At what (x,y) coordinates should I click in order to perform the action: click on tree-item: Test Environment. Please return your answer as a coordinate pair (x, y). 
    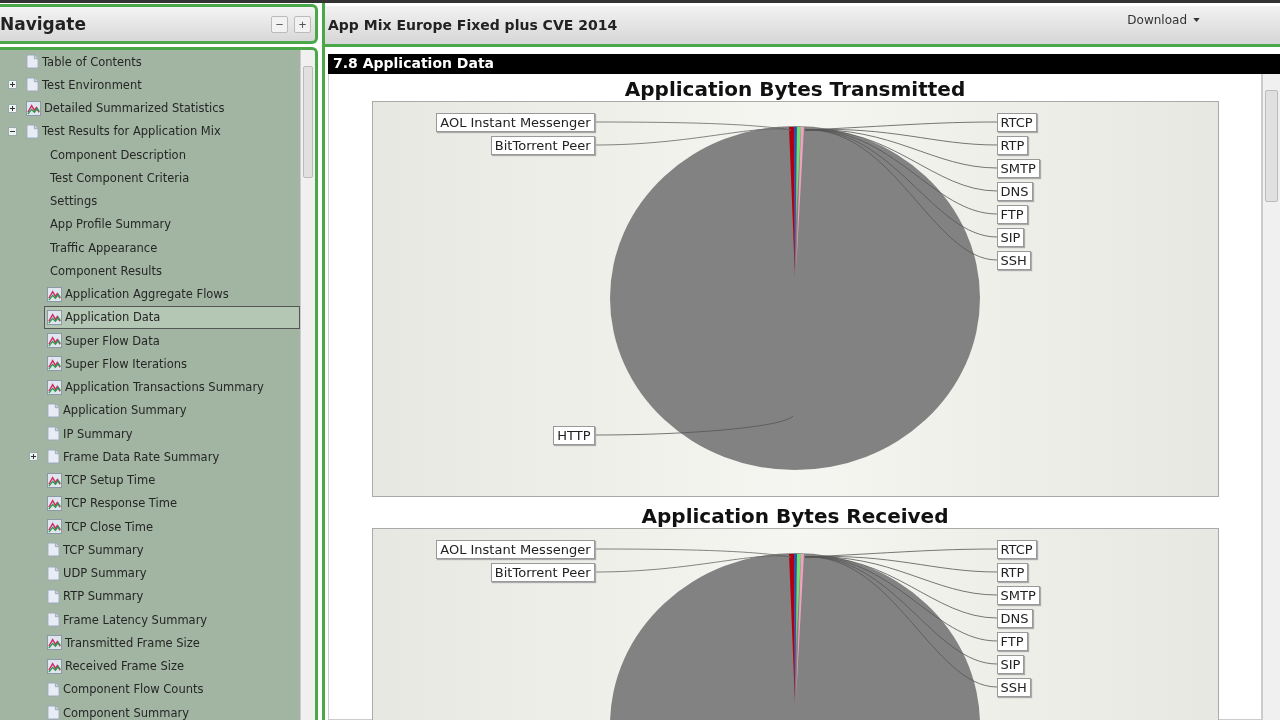
    Looking at the image, I should click on (161, 85).